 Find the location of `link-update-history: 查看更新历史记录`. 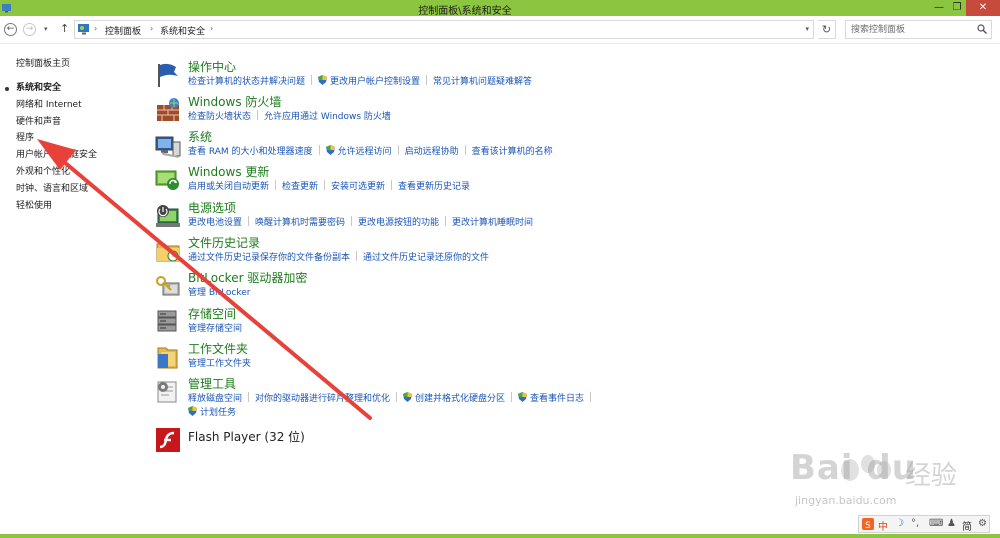

link-update-history: 查看更新历史记录 is located at coordinates (434, 185).